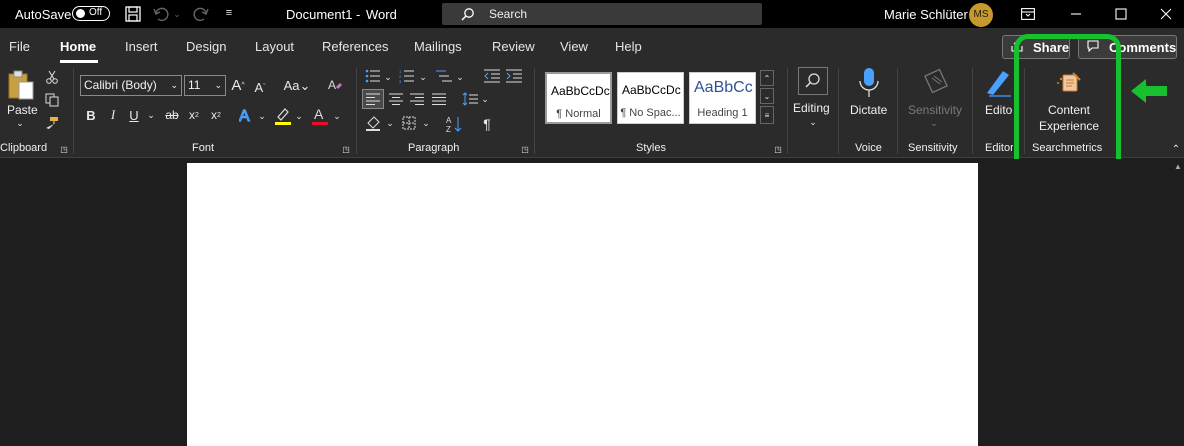 The width and height of the screenshot is (1184, 446). Describe the element at coordinates (297, 86) in the screenshot. I see `change-case-icon: Aa⌄` at that location.